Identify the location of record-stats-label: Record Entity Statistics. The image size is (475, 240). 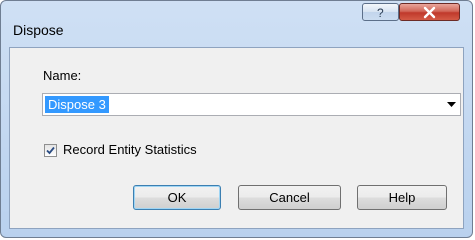
(130, 149).